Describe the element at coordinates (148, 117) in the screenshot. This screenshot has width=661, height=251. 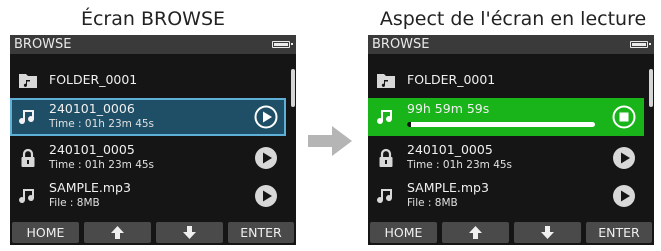
I see `file-row-selected: 240101_0006 Time : 01h 23m 45s` at that location.